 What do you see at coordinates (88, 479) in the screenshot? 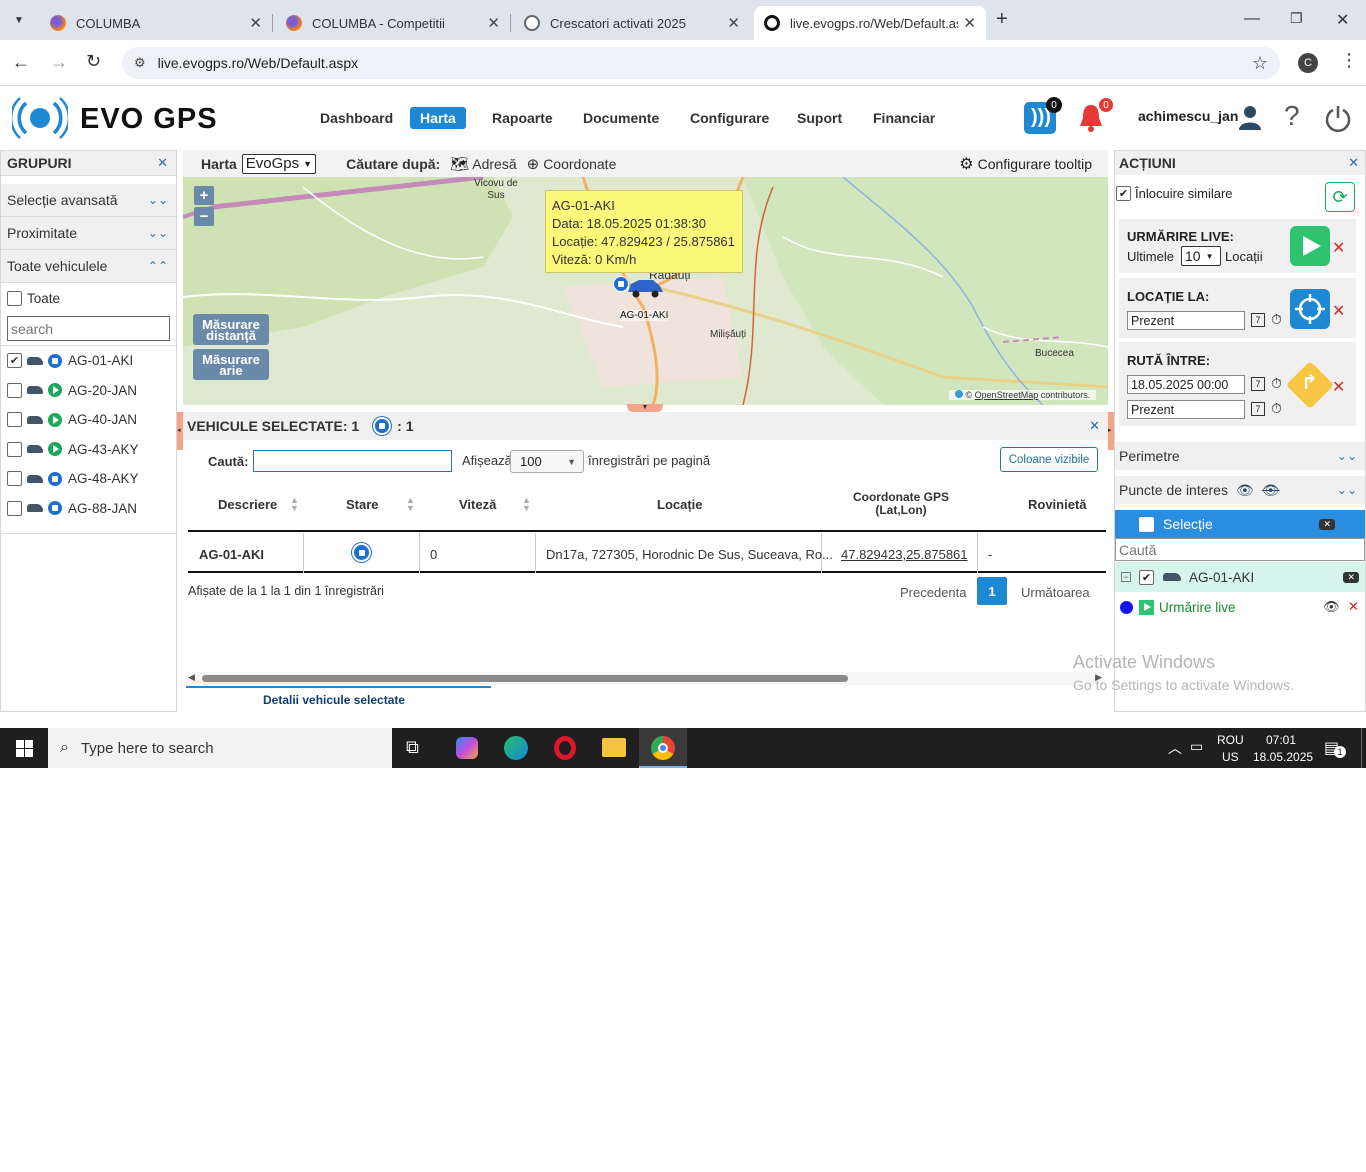
I see `list-item: AG-48-AKY` at bounding box center [88, 479].